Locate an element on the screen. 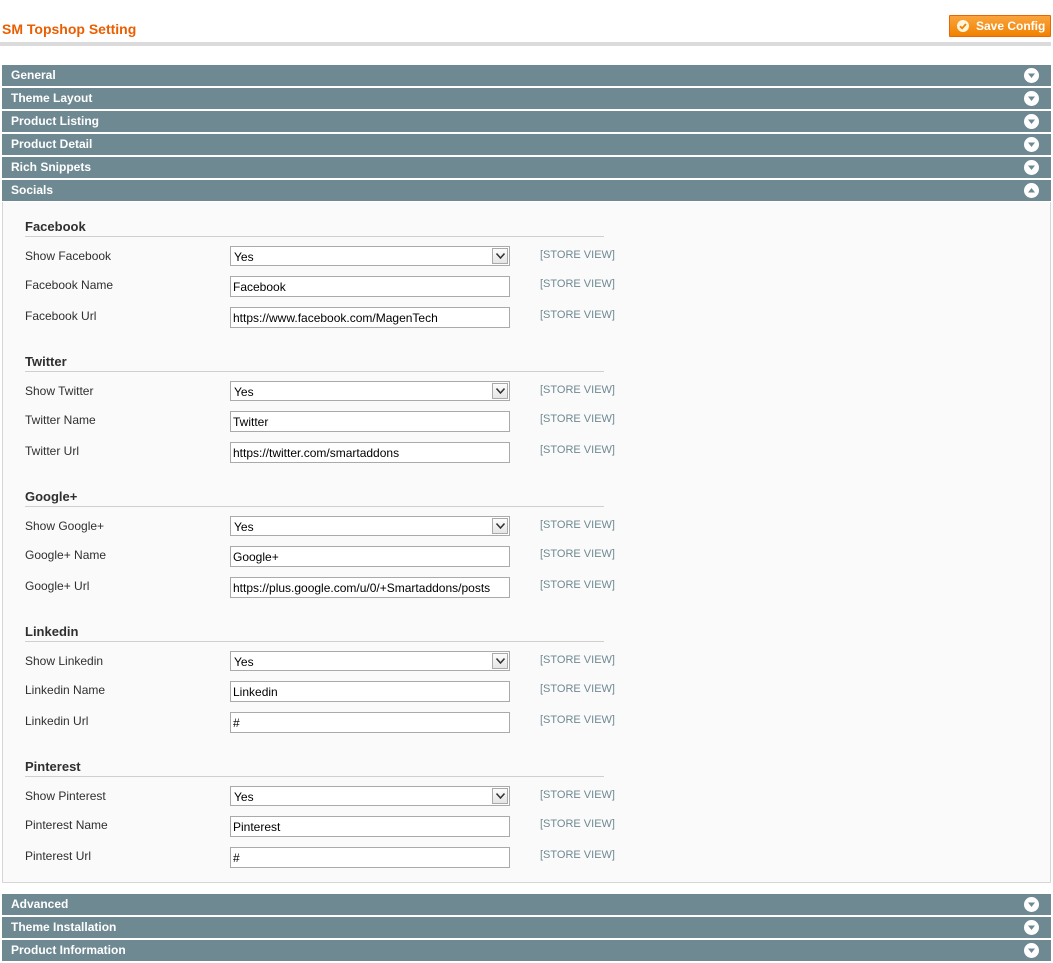  linkedin-url-input is located at coordinates (370, 722).